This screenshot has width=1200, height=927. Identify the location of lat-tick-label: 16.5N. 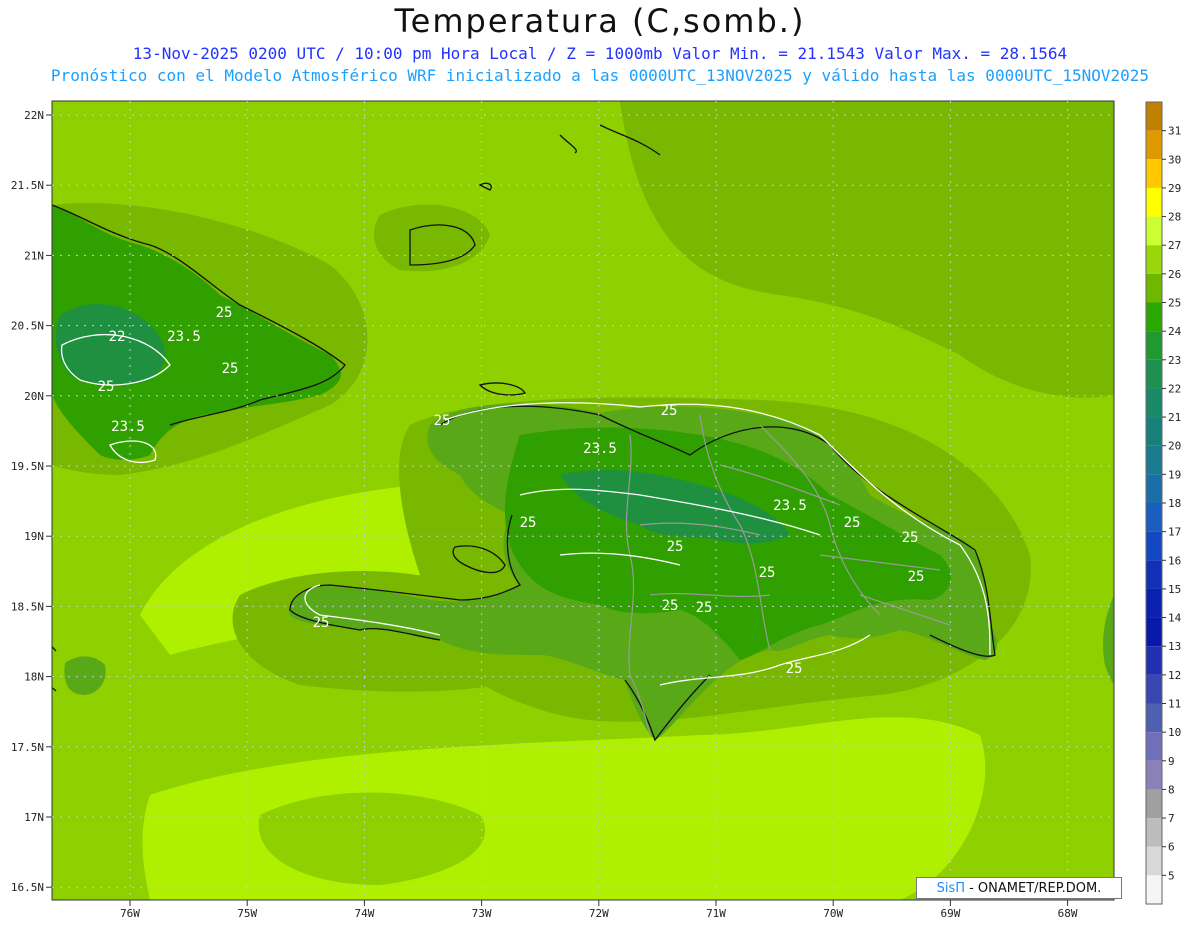
(27, 887).